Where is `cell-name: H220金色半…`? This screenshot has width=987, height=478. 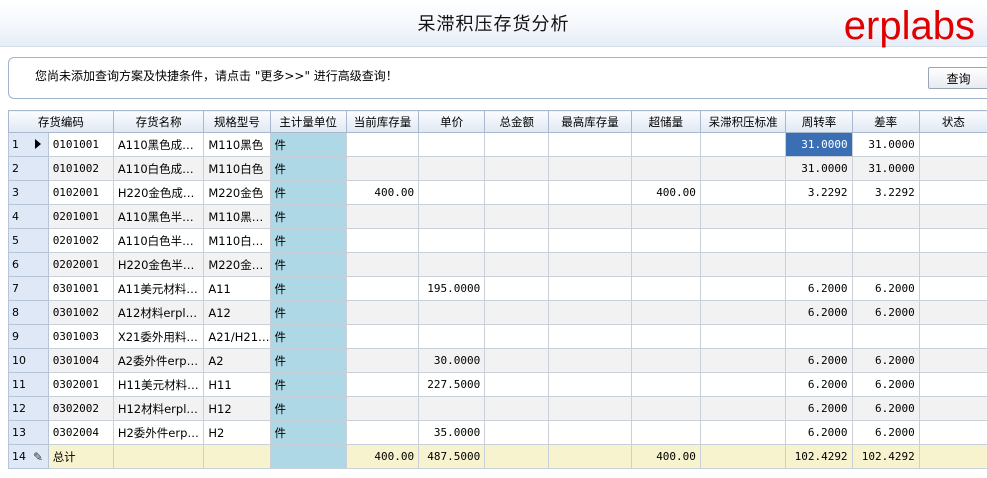
cell-name: H220金色半… is located at coordinates (158, 264).